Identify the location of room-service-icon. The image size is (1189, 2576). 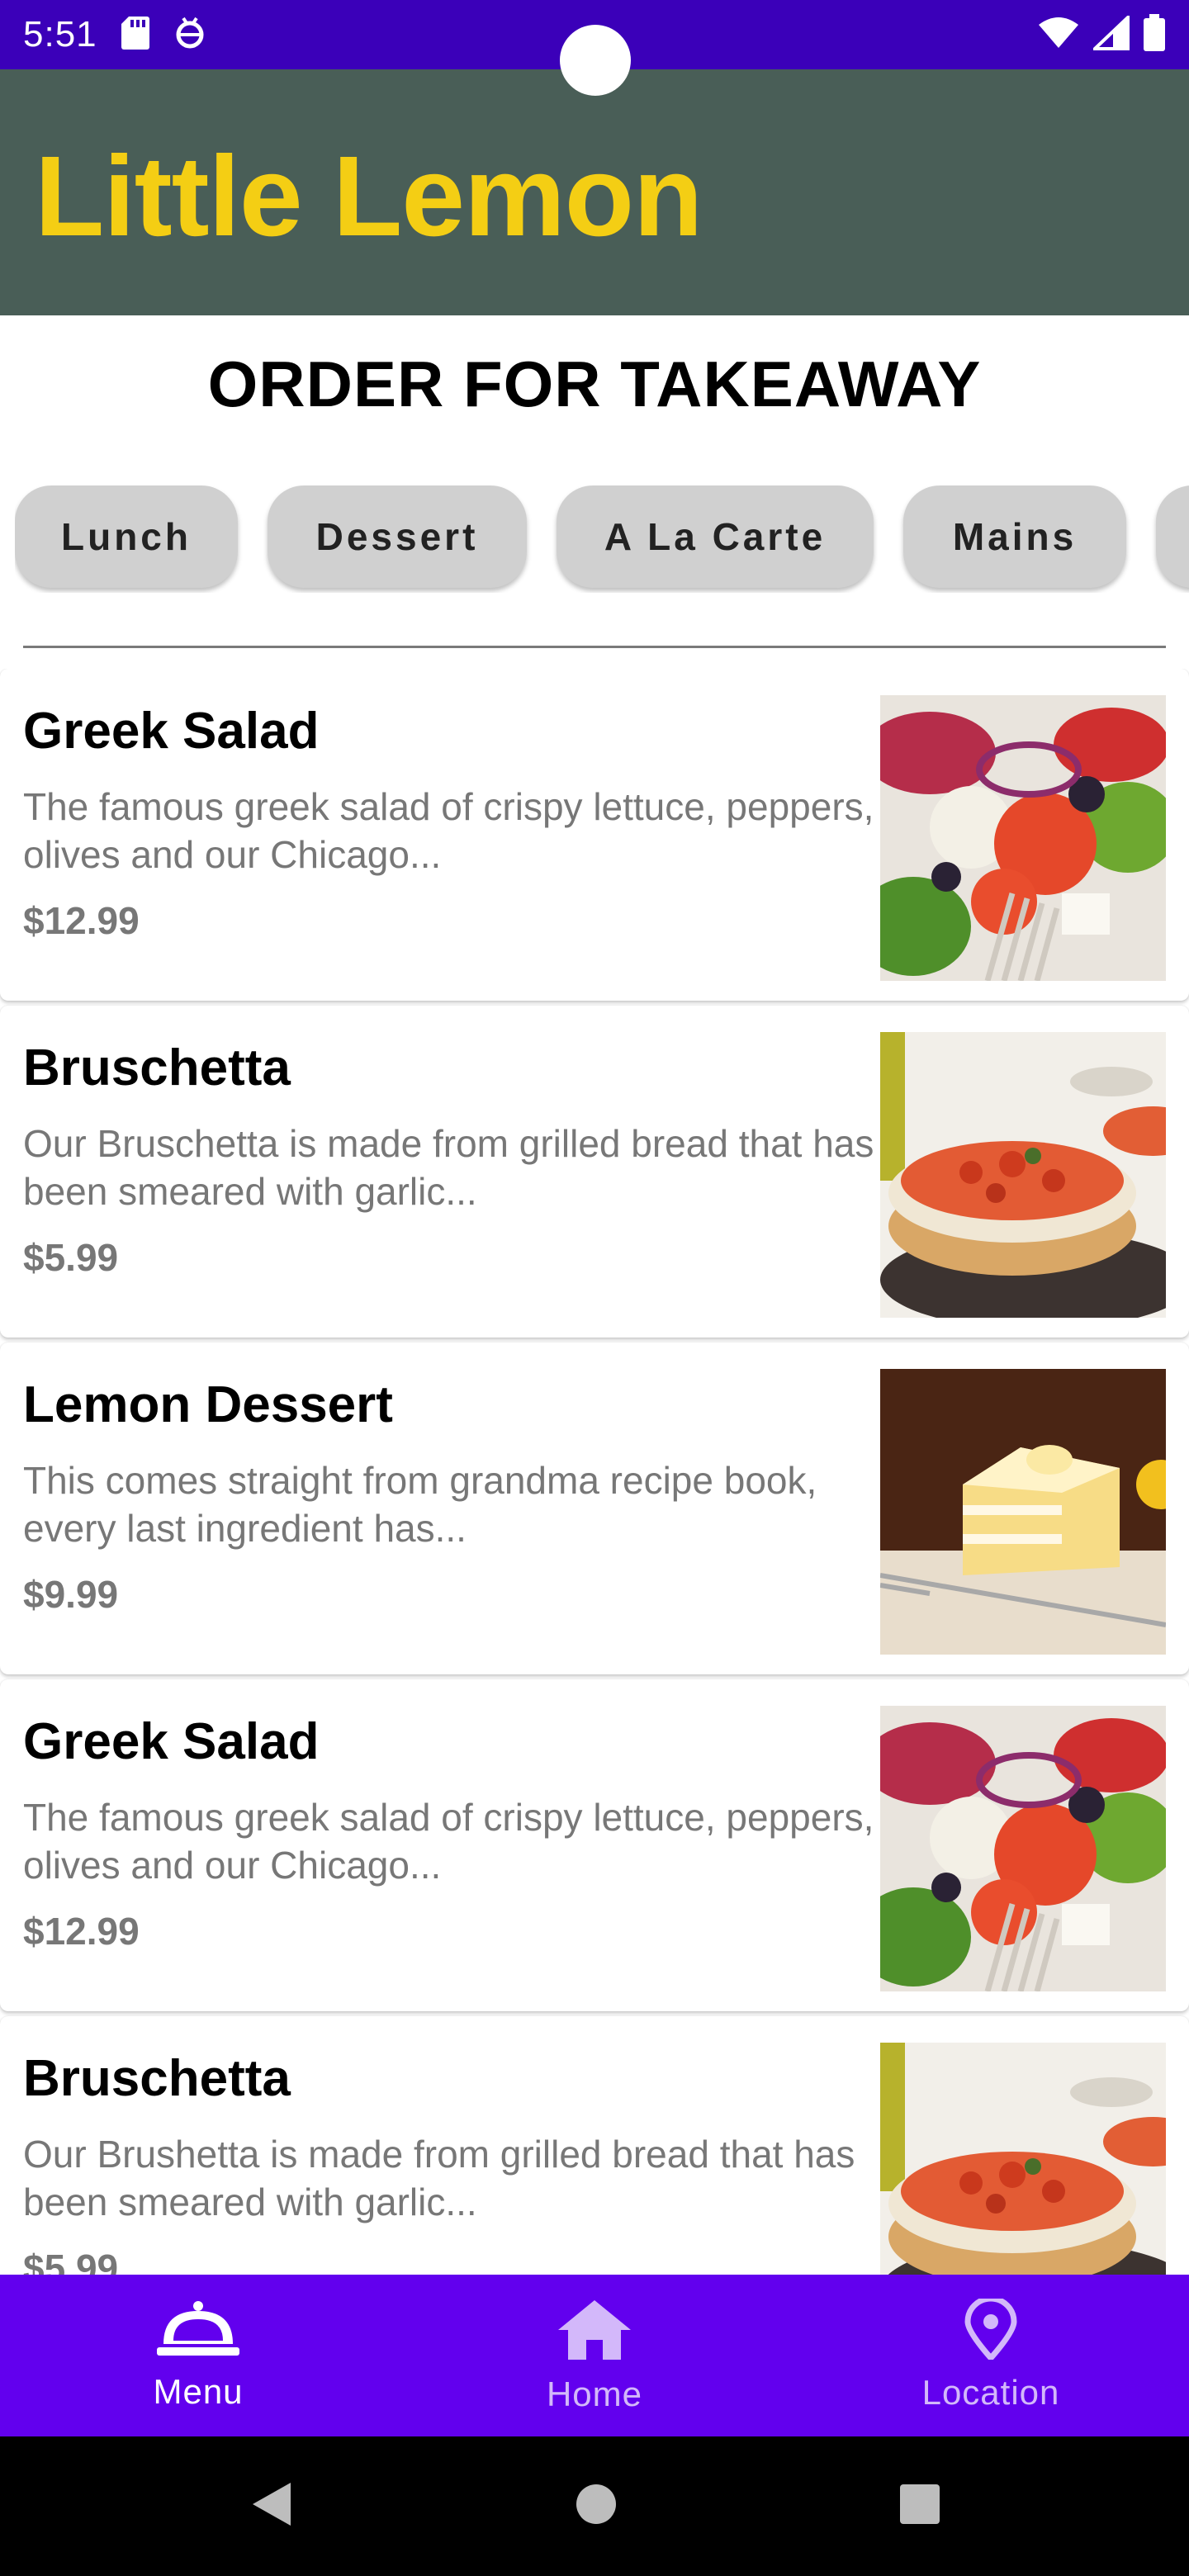
(198, 2335).